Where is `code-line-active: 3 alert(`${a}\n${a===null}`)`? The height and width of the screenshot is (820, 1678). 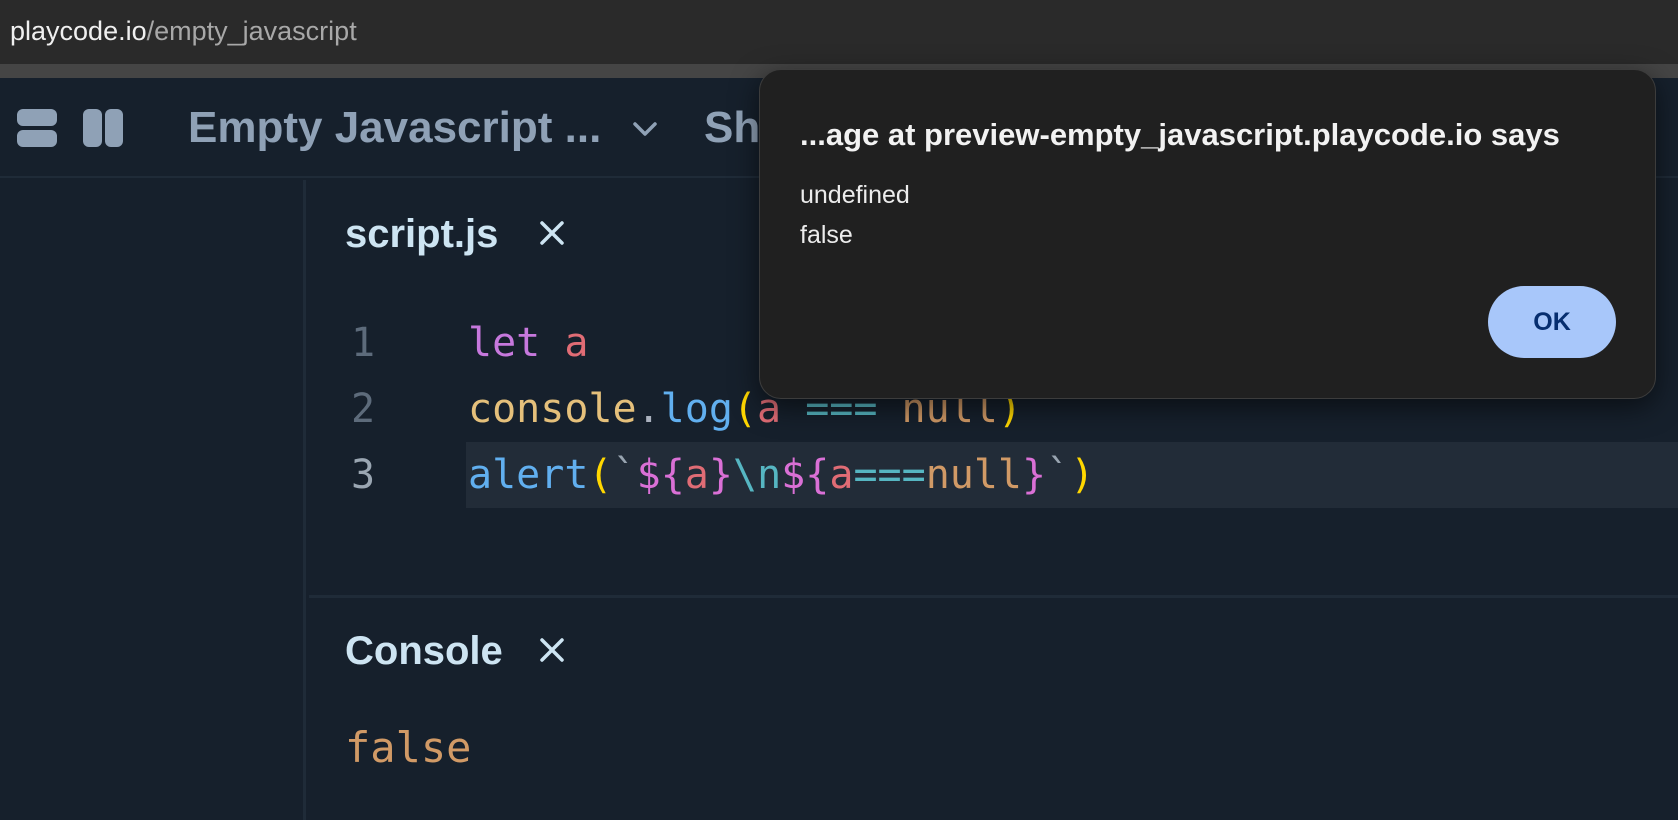
code-line-active: 3 alert(`${a}\n${a===null}`) is located at coordinates (993, 475).